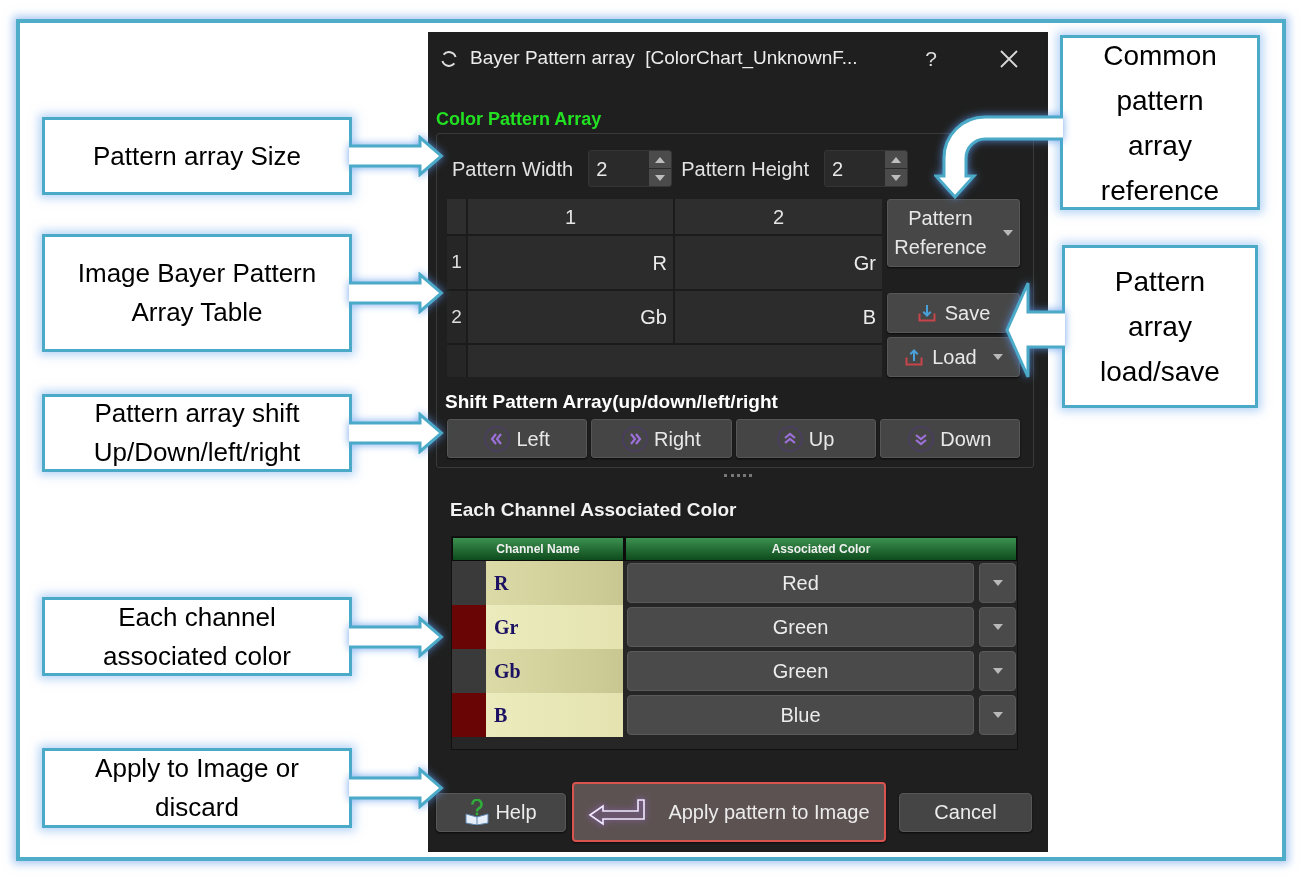 This screenshot has width=1302, height=880. Describe the element at coordinates (661, 438) in the screenshot. I see `shift-button: Right` at that location.